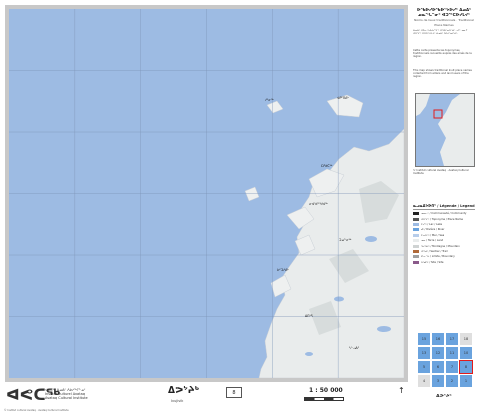 Image resolution: width=480 pixels, height=414 pixels. Describe the element at coordinates (433, 235) in the screenshot. I see `legend-label: ᑕᕆᐅᖅ / Mer / Sea` at that location.